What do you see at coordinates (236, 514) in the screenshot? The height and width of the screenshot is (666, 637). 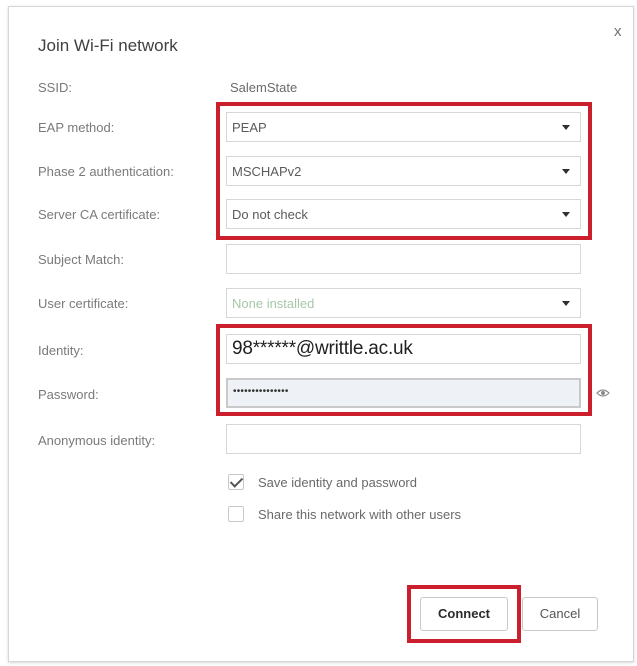 I see `share-network-checkbox` at bounding box center [236, 514].